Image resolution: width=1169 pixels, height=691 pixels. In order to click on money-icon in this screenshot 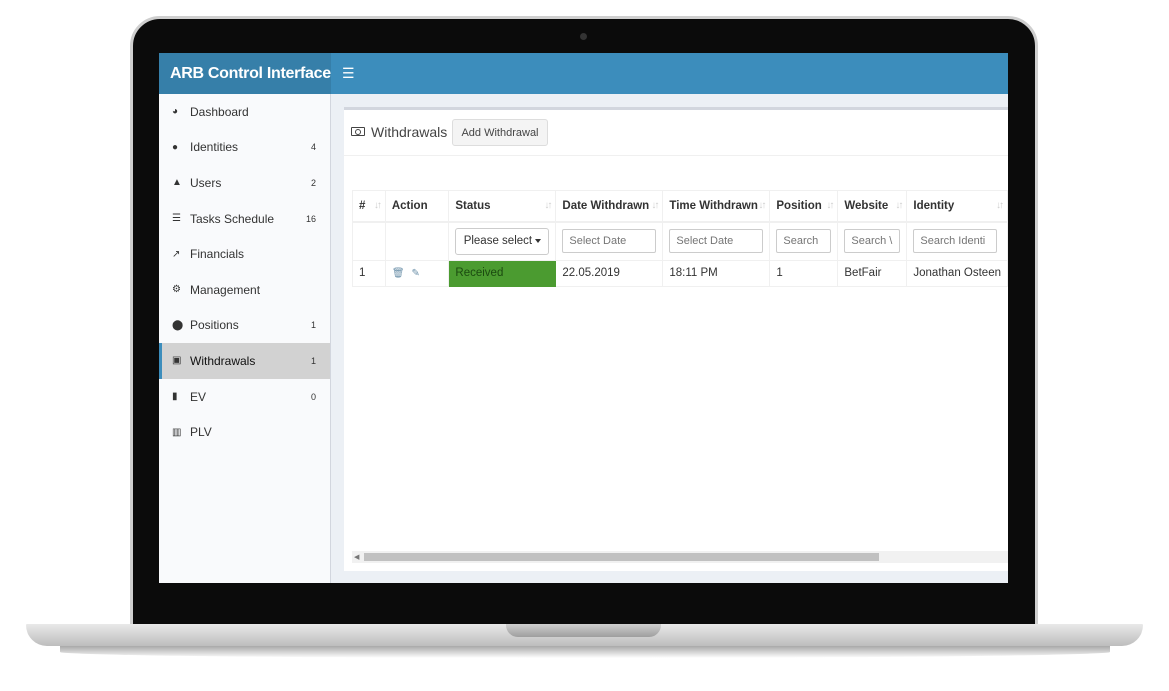, I will do `click(358, 131)`.